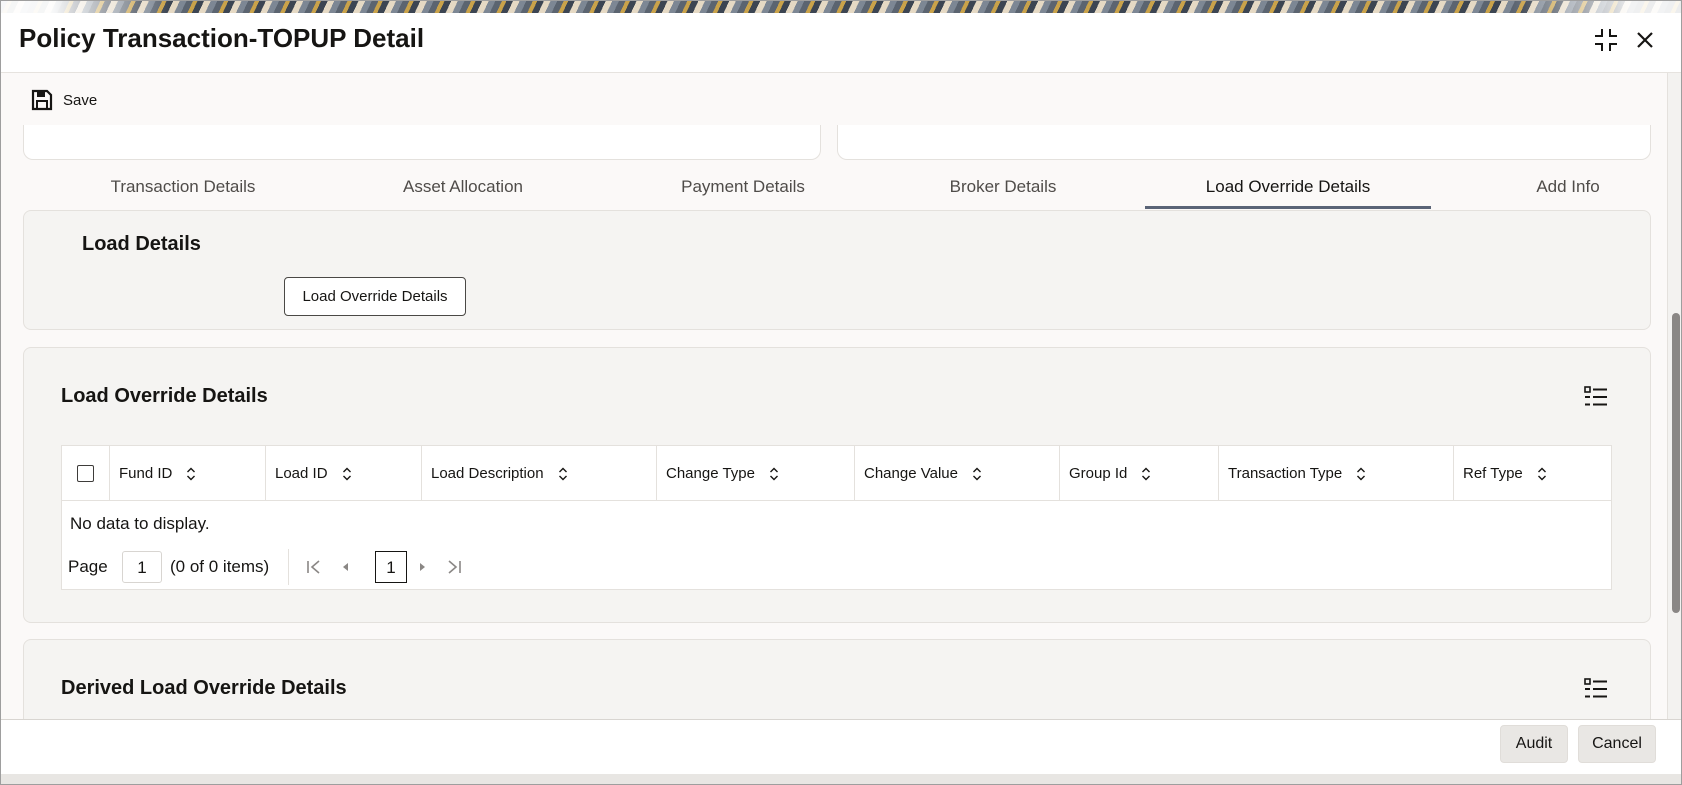  Describe the element at coordinates (756, 473) in the screenshot. I see `col-change-type: Change Type` at that location.